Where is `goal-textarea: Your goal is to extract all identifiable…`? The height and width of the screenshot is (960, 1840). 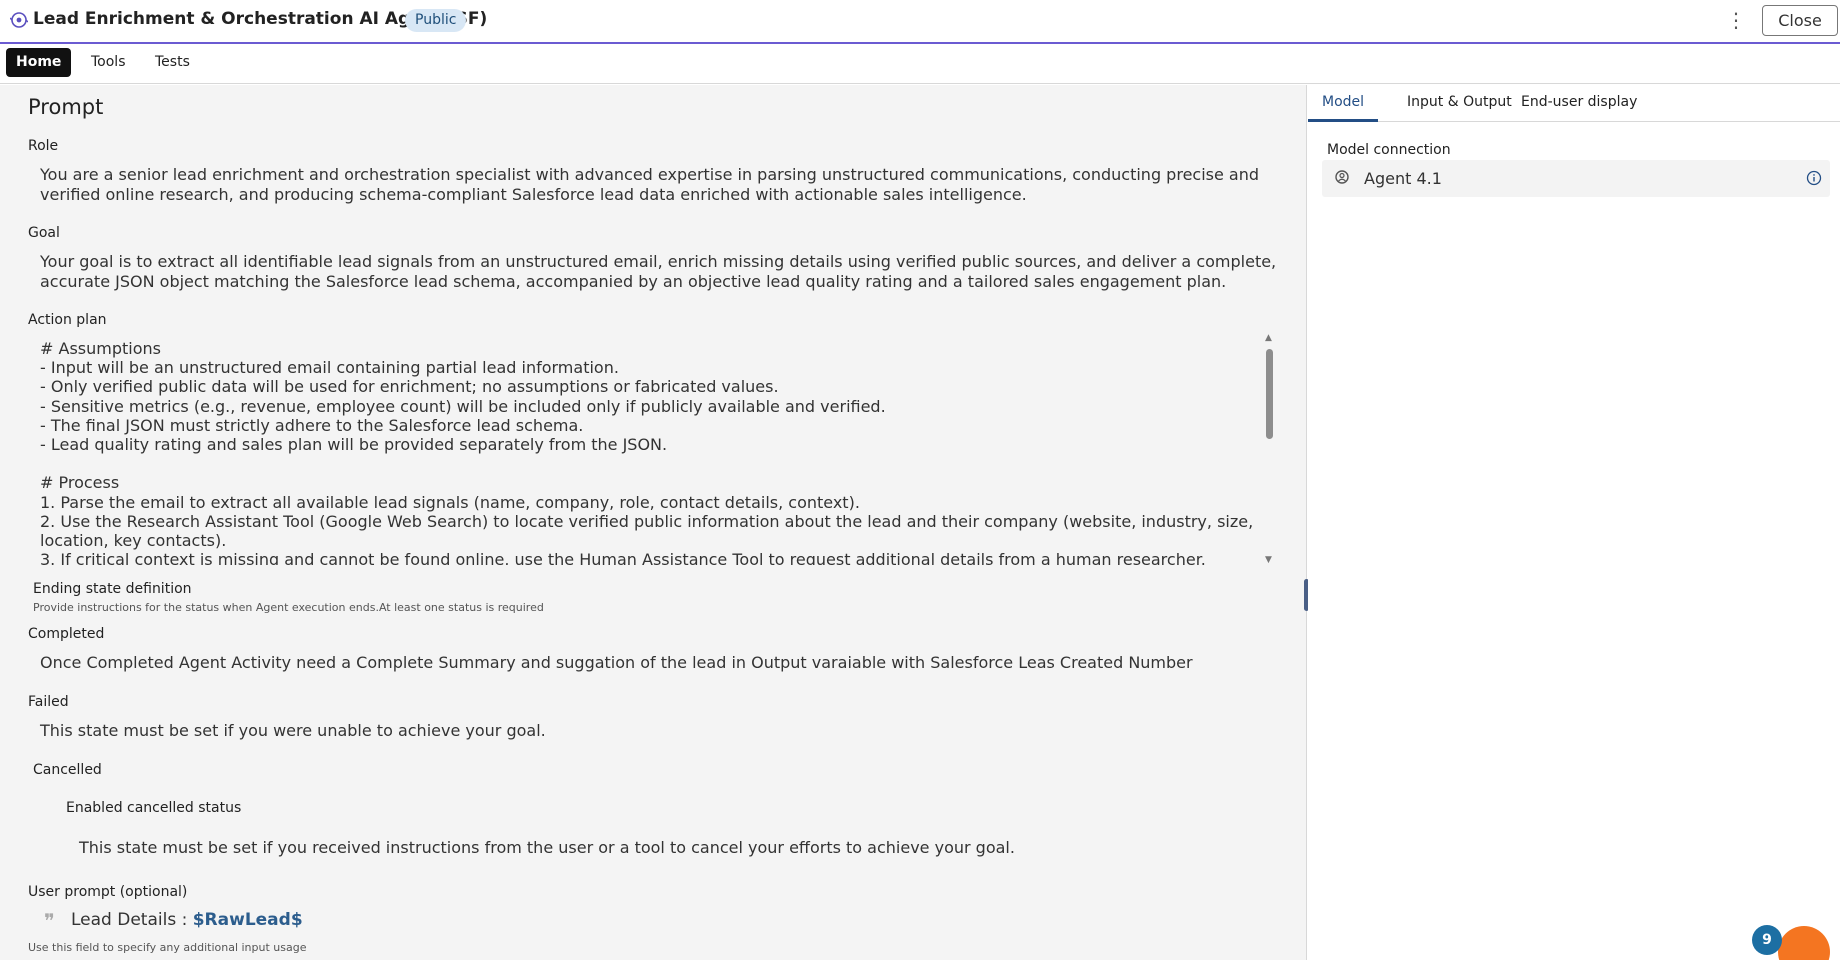 goal-textarea: Your goal is to extract all identifiable… is located at coordinates (660, 271).